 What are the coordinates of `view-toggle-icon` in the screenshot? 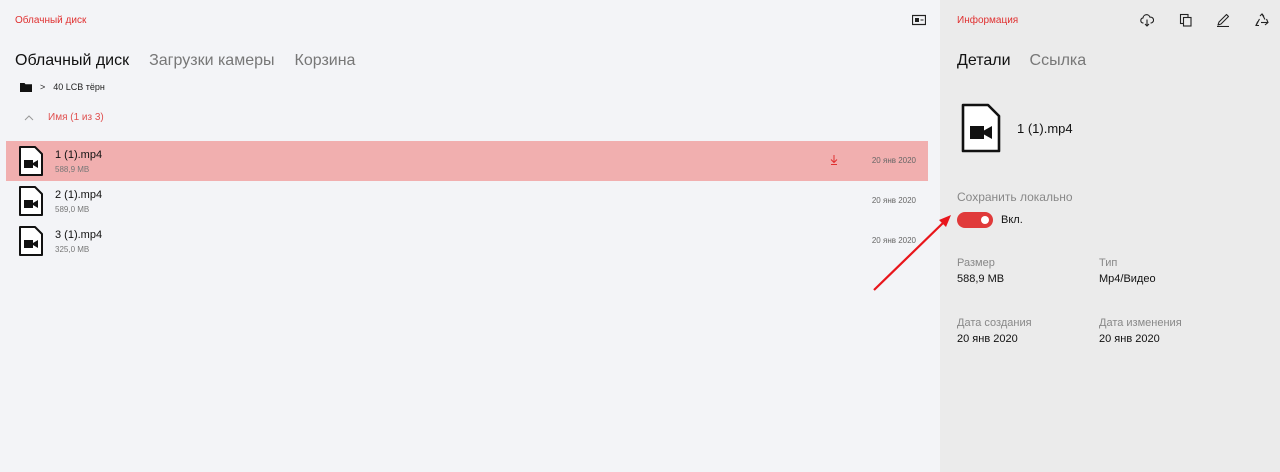 It's located at (919, 20).